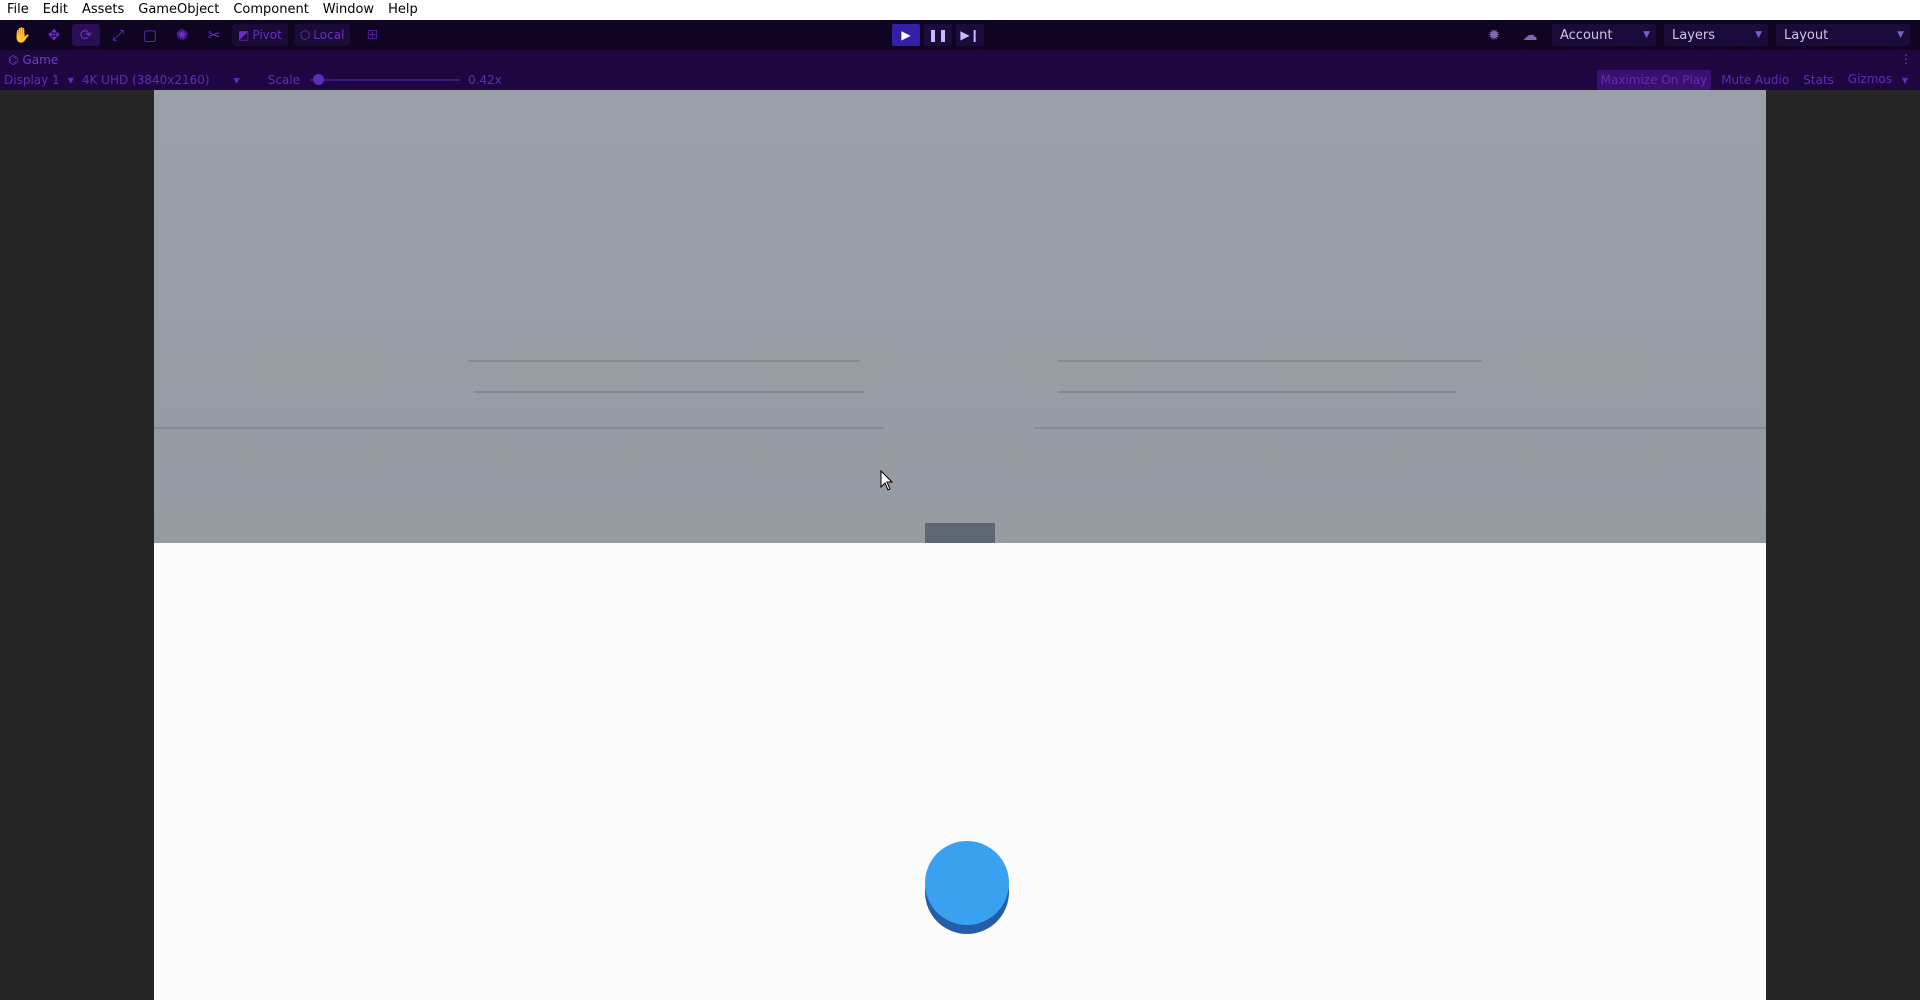 Image resolution: width=1920 pixels, height=1000 pixels. I want to click on scale-icon: ⤢, so click(117, 35).